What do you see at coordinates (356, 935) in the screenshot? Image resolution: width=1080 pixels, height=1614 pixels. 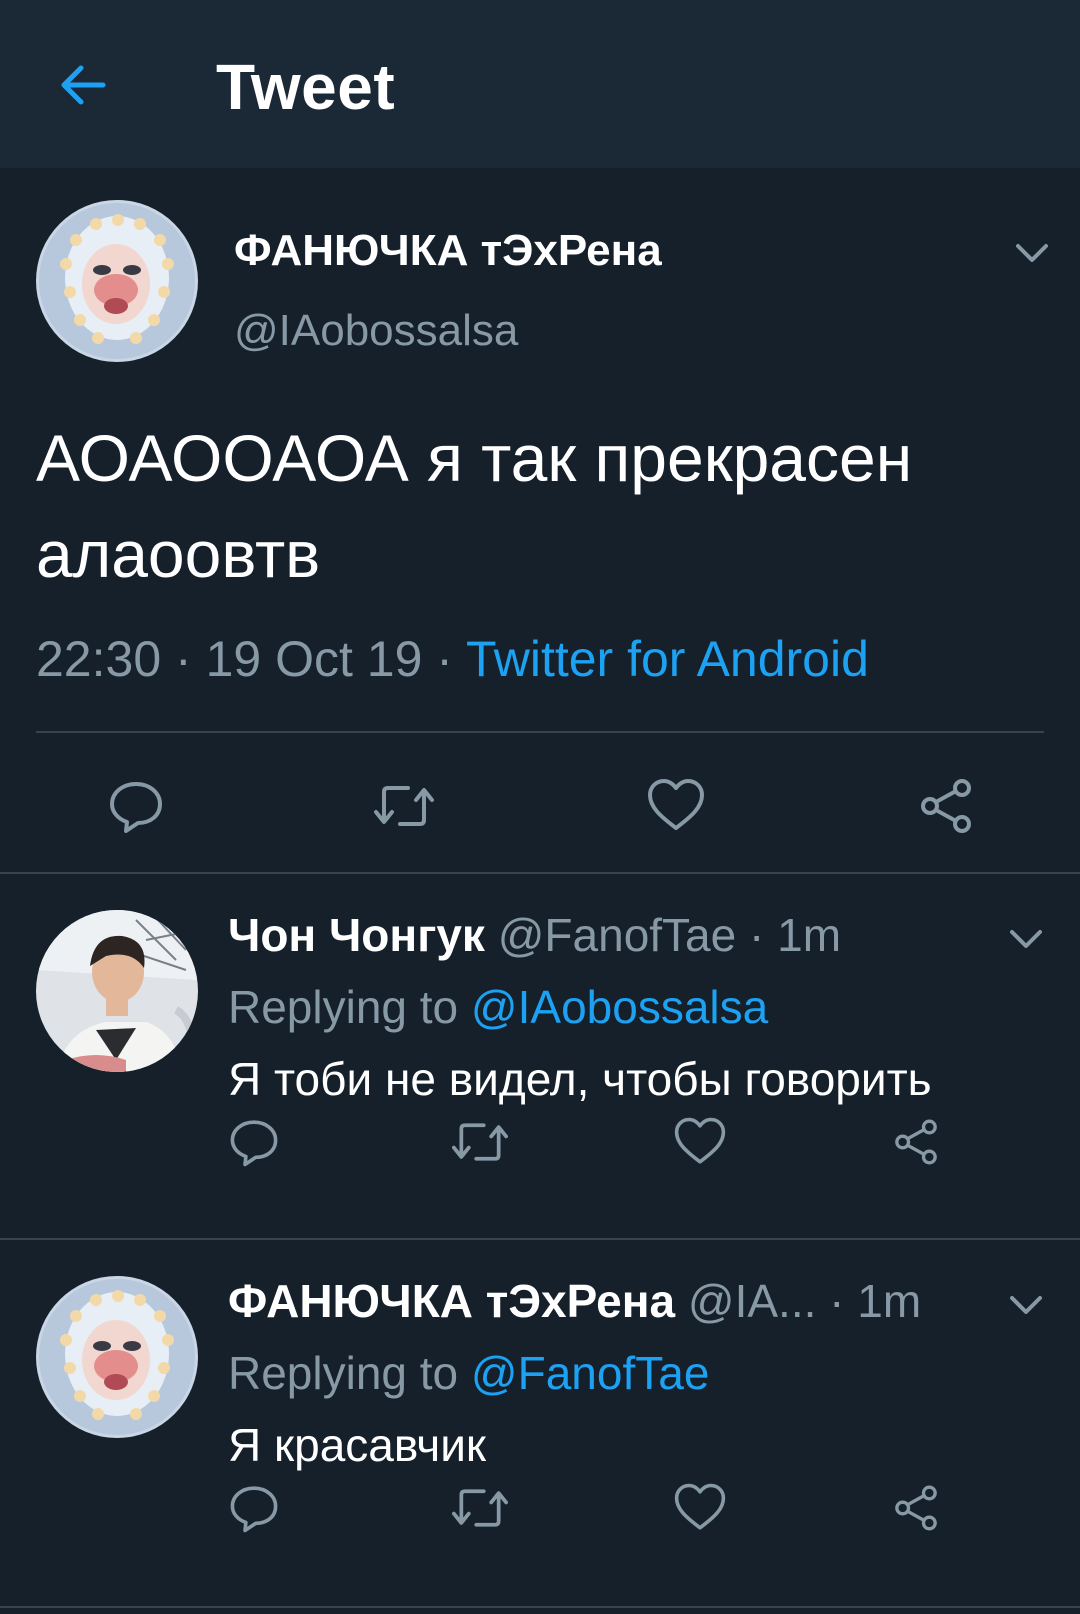 I see `display-name: Чон Чонгук` at bounding box center [356, 935].